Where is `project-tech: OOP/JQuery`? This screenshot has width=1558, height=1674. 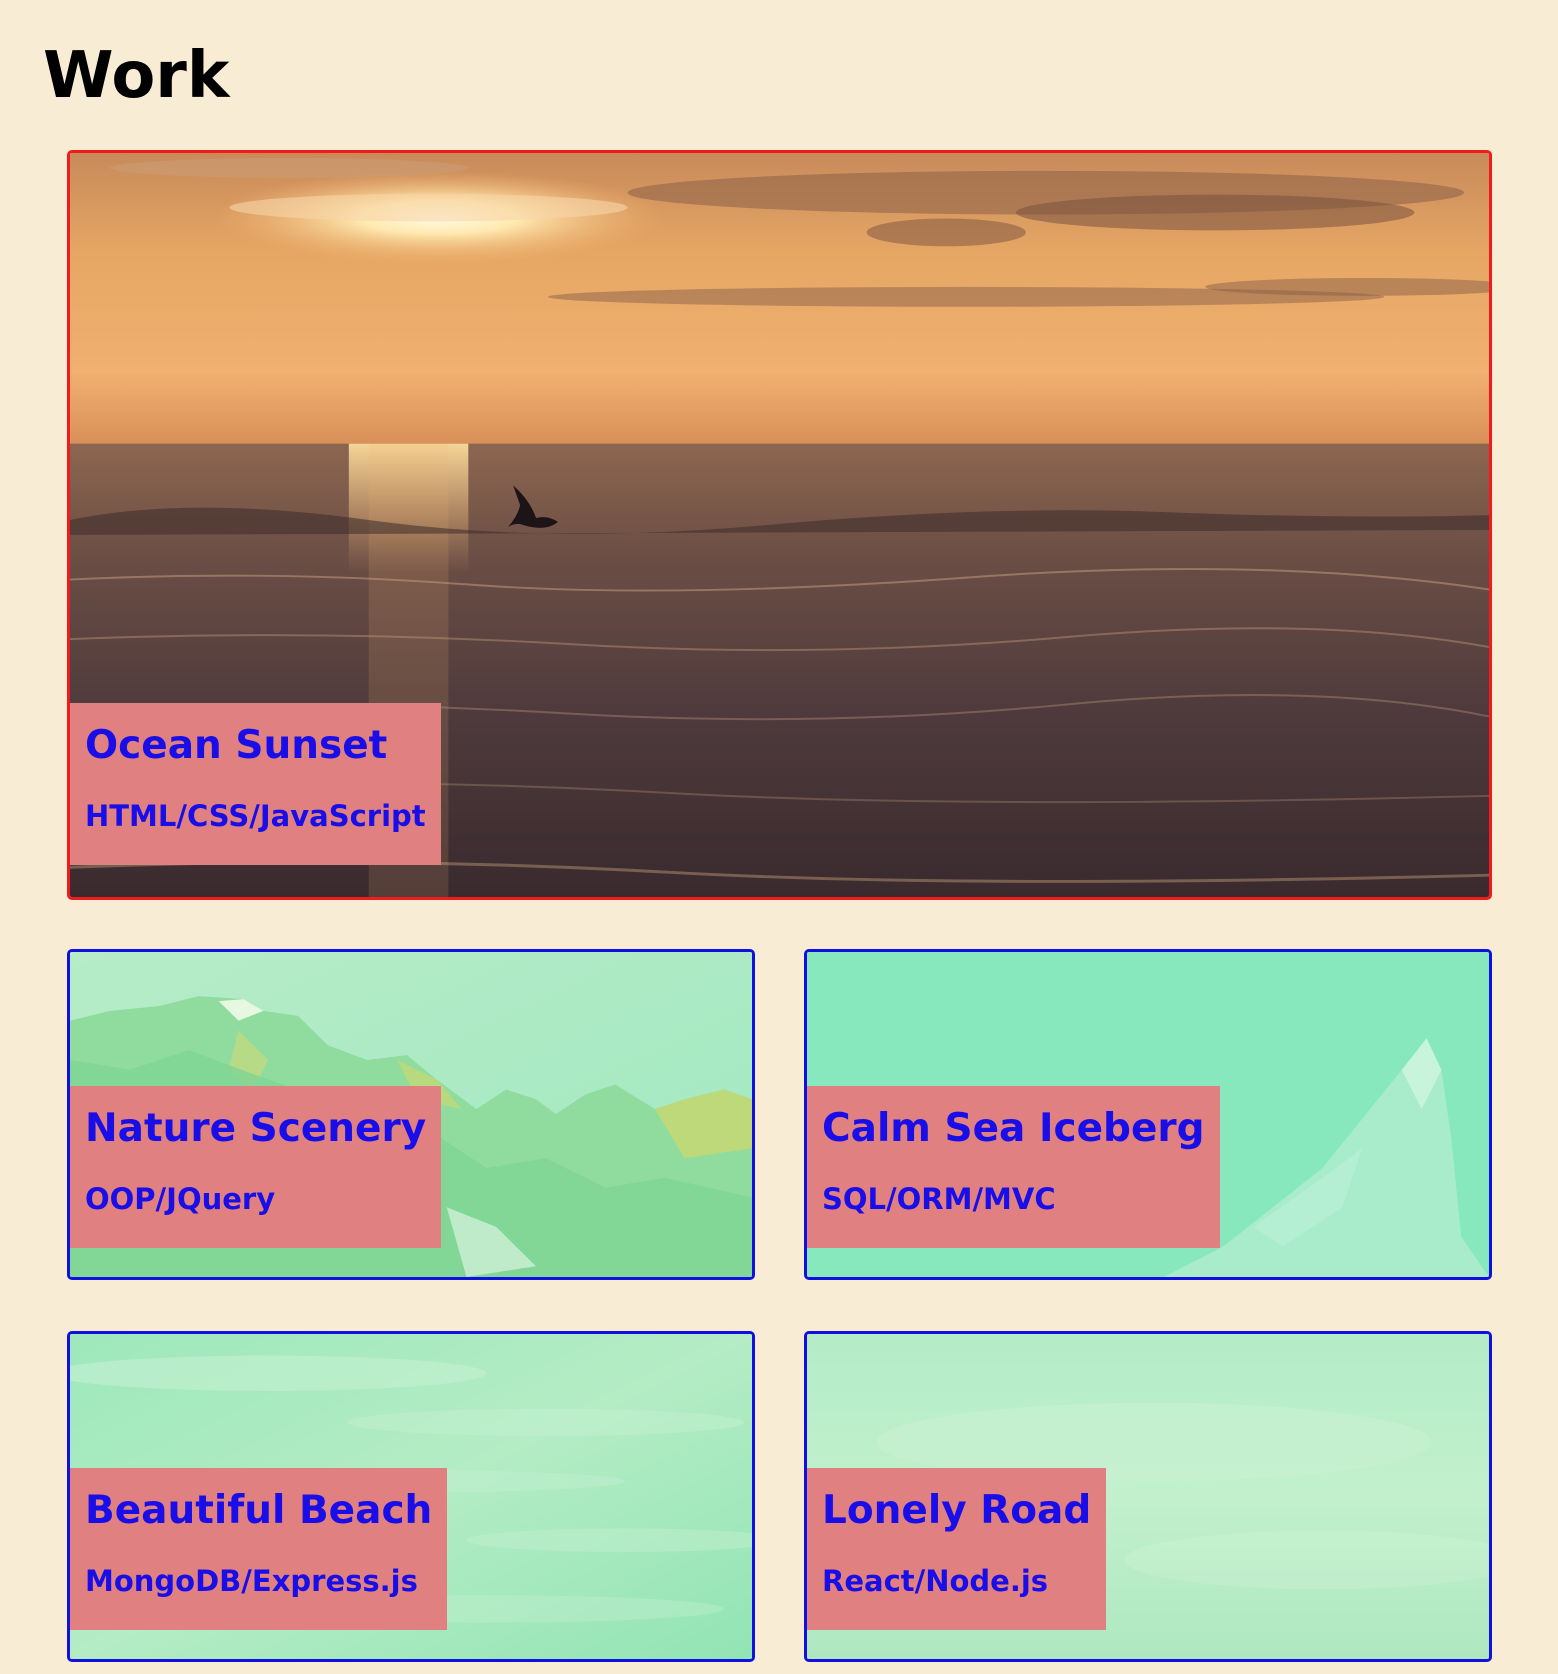
project-tech: OOP/JQuery is located at coordinates (180, 1199).